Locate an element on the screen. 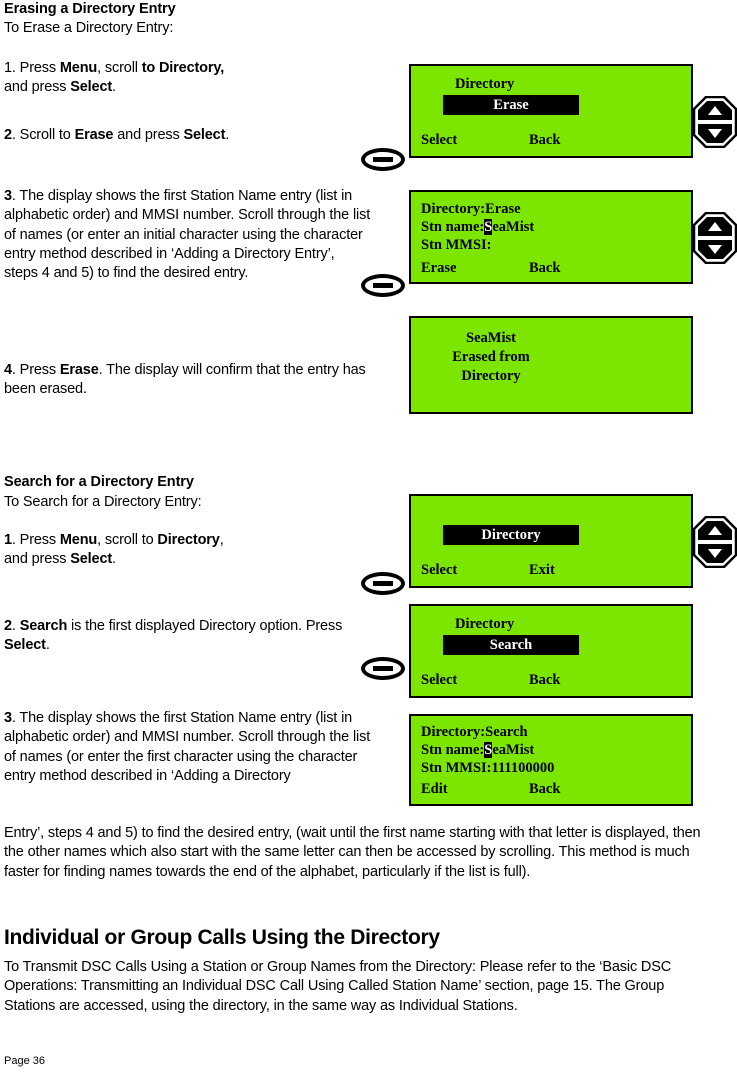  search-step2-select: Select is located at coordinates (25, 645).